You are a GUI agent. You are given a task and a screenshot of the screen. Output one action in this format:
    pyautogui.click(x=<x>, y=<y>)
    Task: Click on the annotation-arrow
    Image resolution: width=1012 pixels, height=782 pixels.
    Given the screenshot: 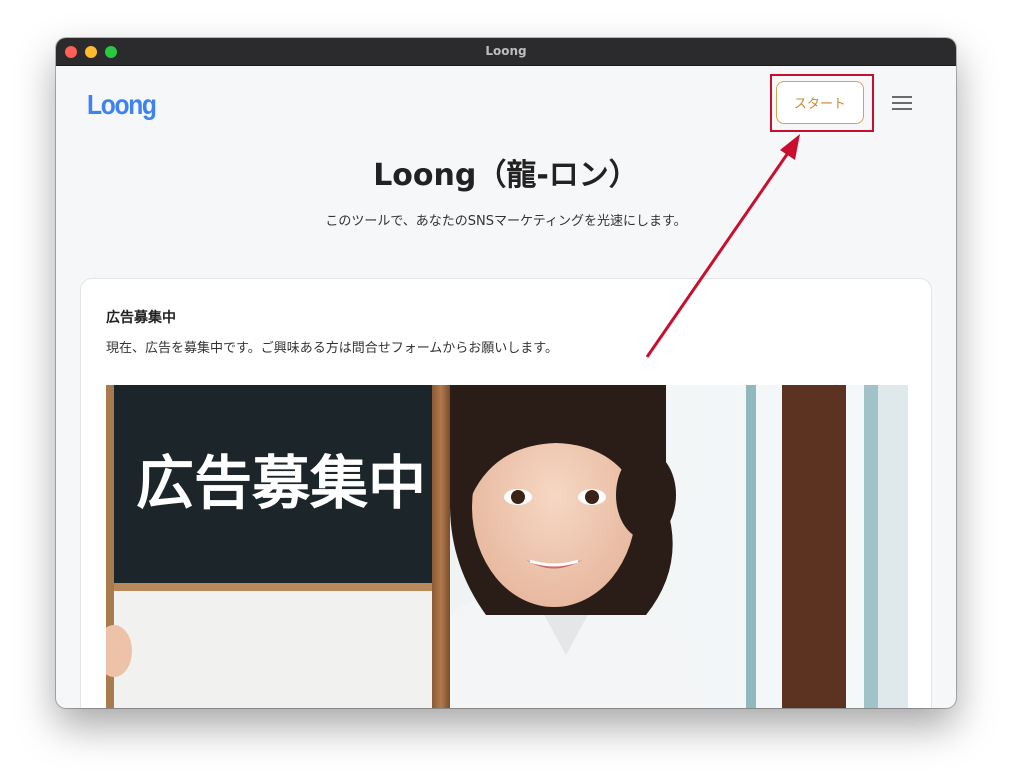 What is the action you would take?
    pyautogui.click(x=722, y=246)
    